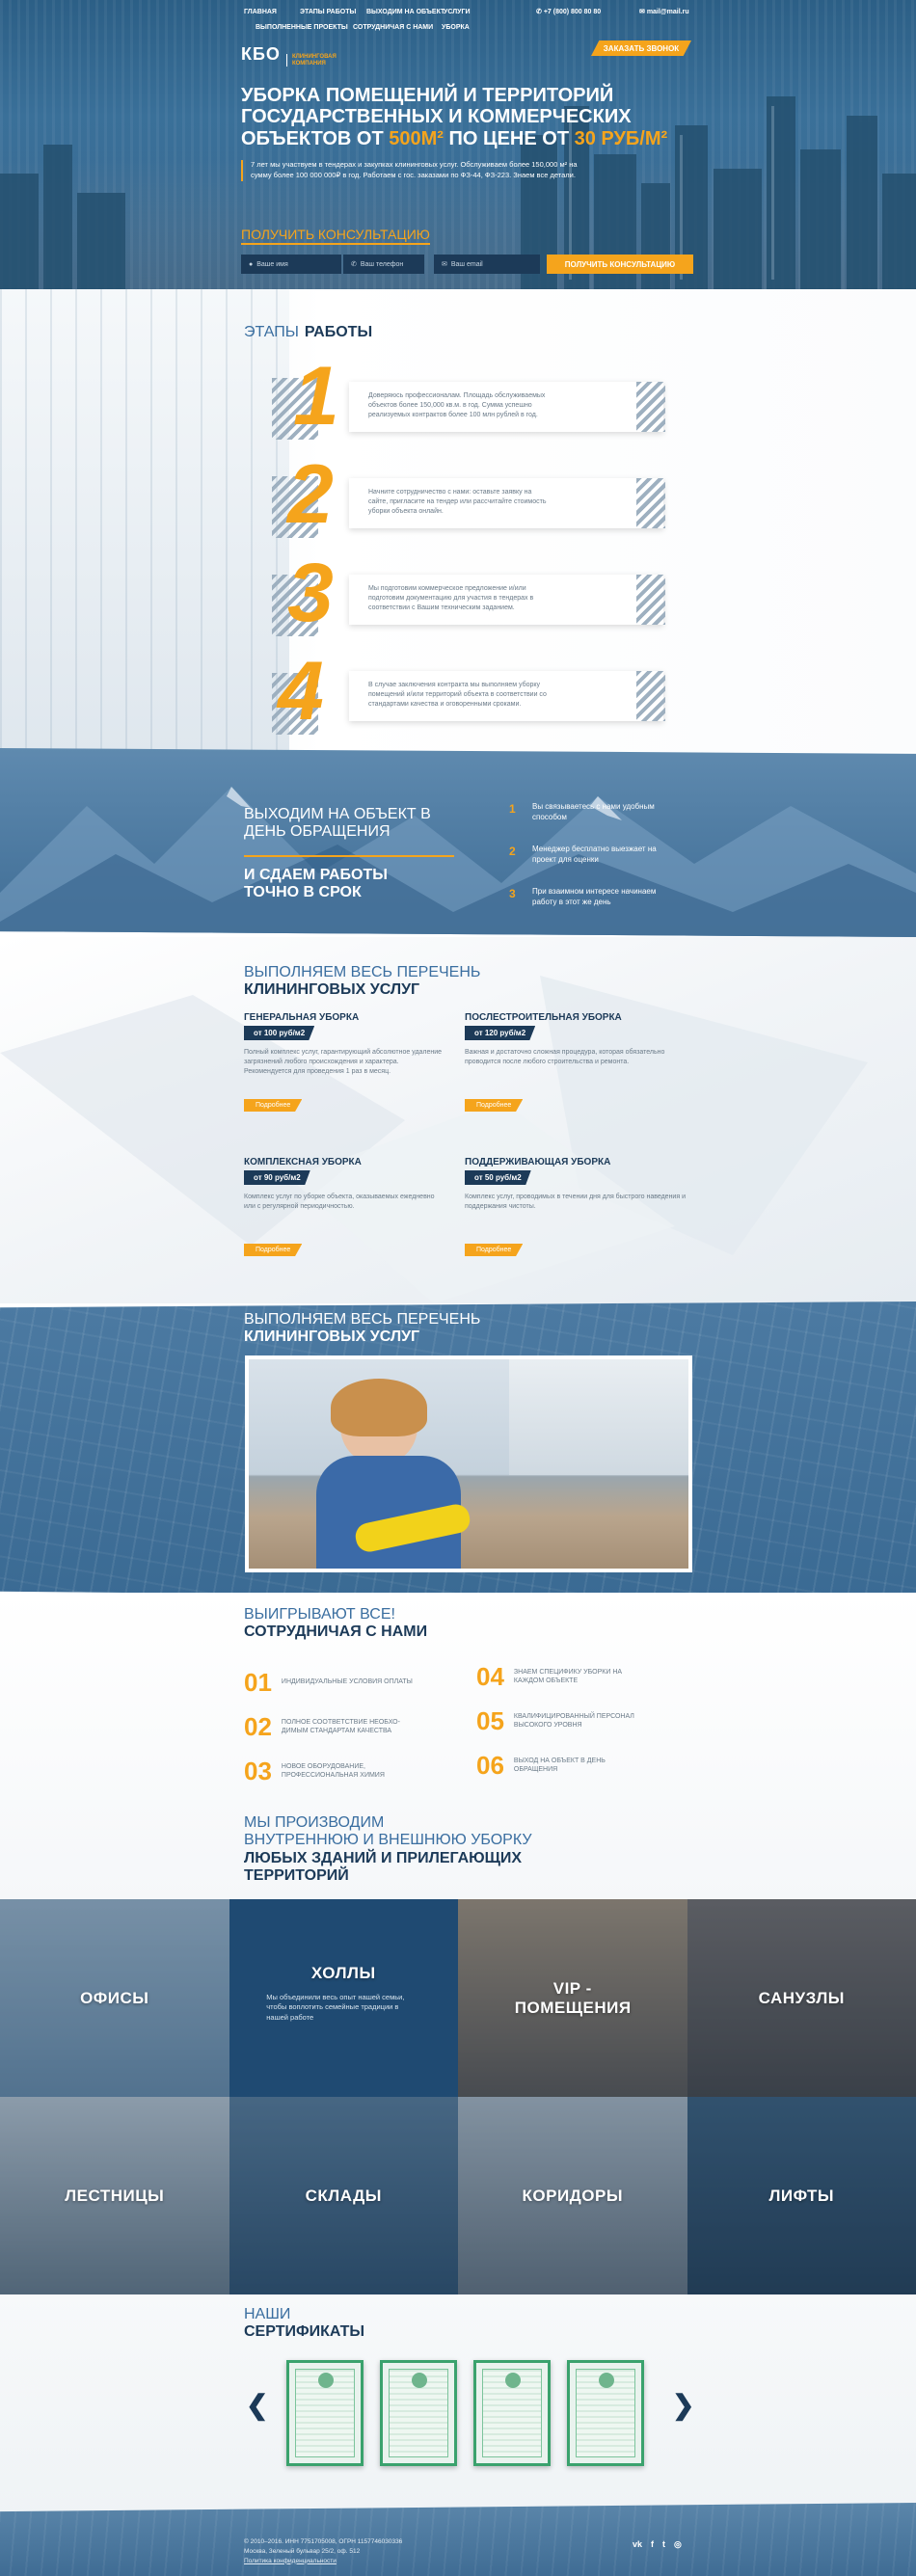  Describe the element at coordinates (303, 2551) in the screenshot. I see `footer-address: Москва, Зеленый бульвар 25/2, оф. 512` at that location.